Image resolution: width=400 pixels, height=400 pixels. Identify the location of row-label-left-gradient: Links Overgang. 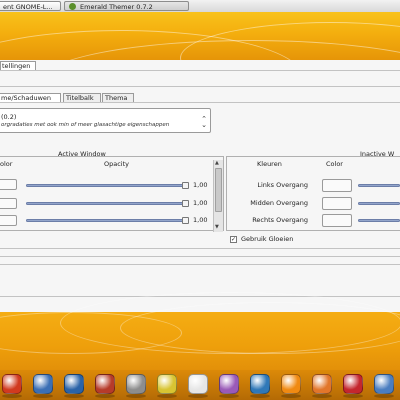
(282, 185).